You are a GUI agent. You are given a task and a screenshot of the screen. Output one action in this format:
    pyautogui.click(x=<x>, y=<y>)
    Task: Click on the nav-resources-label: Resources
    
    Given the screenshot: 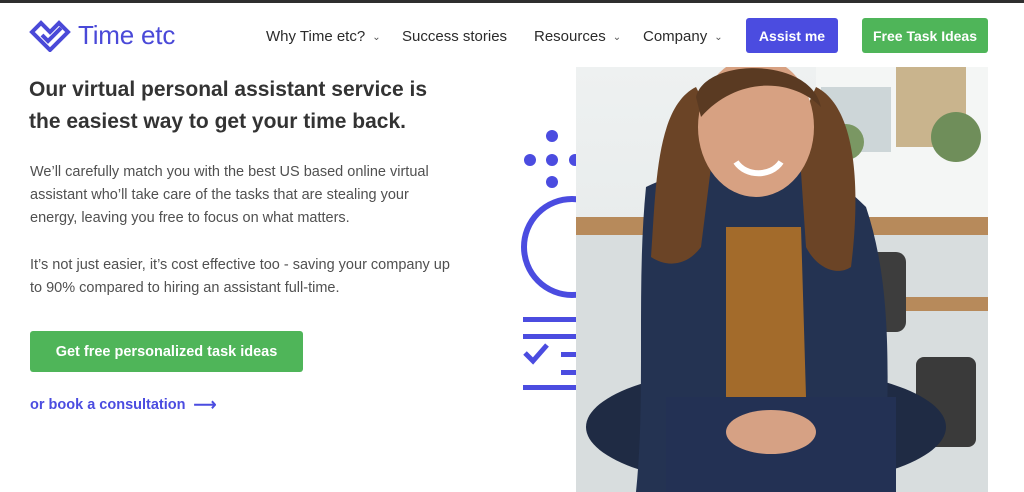 What is the action you would take?
    pyautogui.click(x=570, y=36)
    